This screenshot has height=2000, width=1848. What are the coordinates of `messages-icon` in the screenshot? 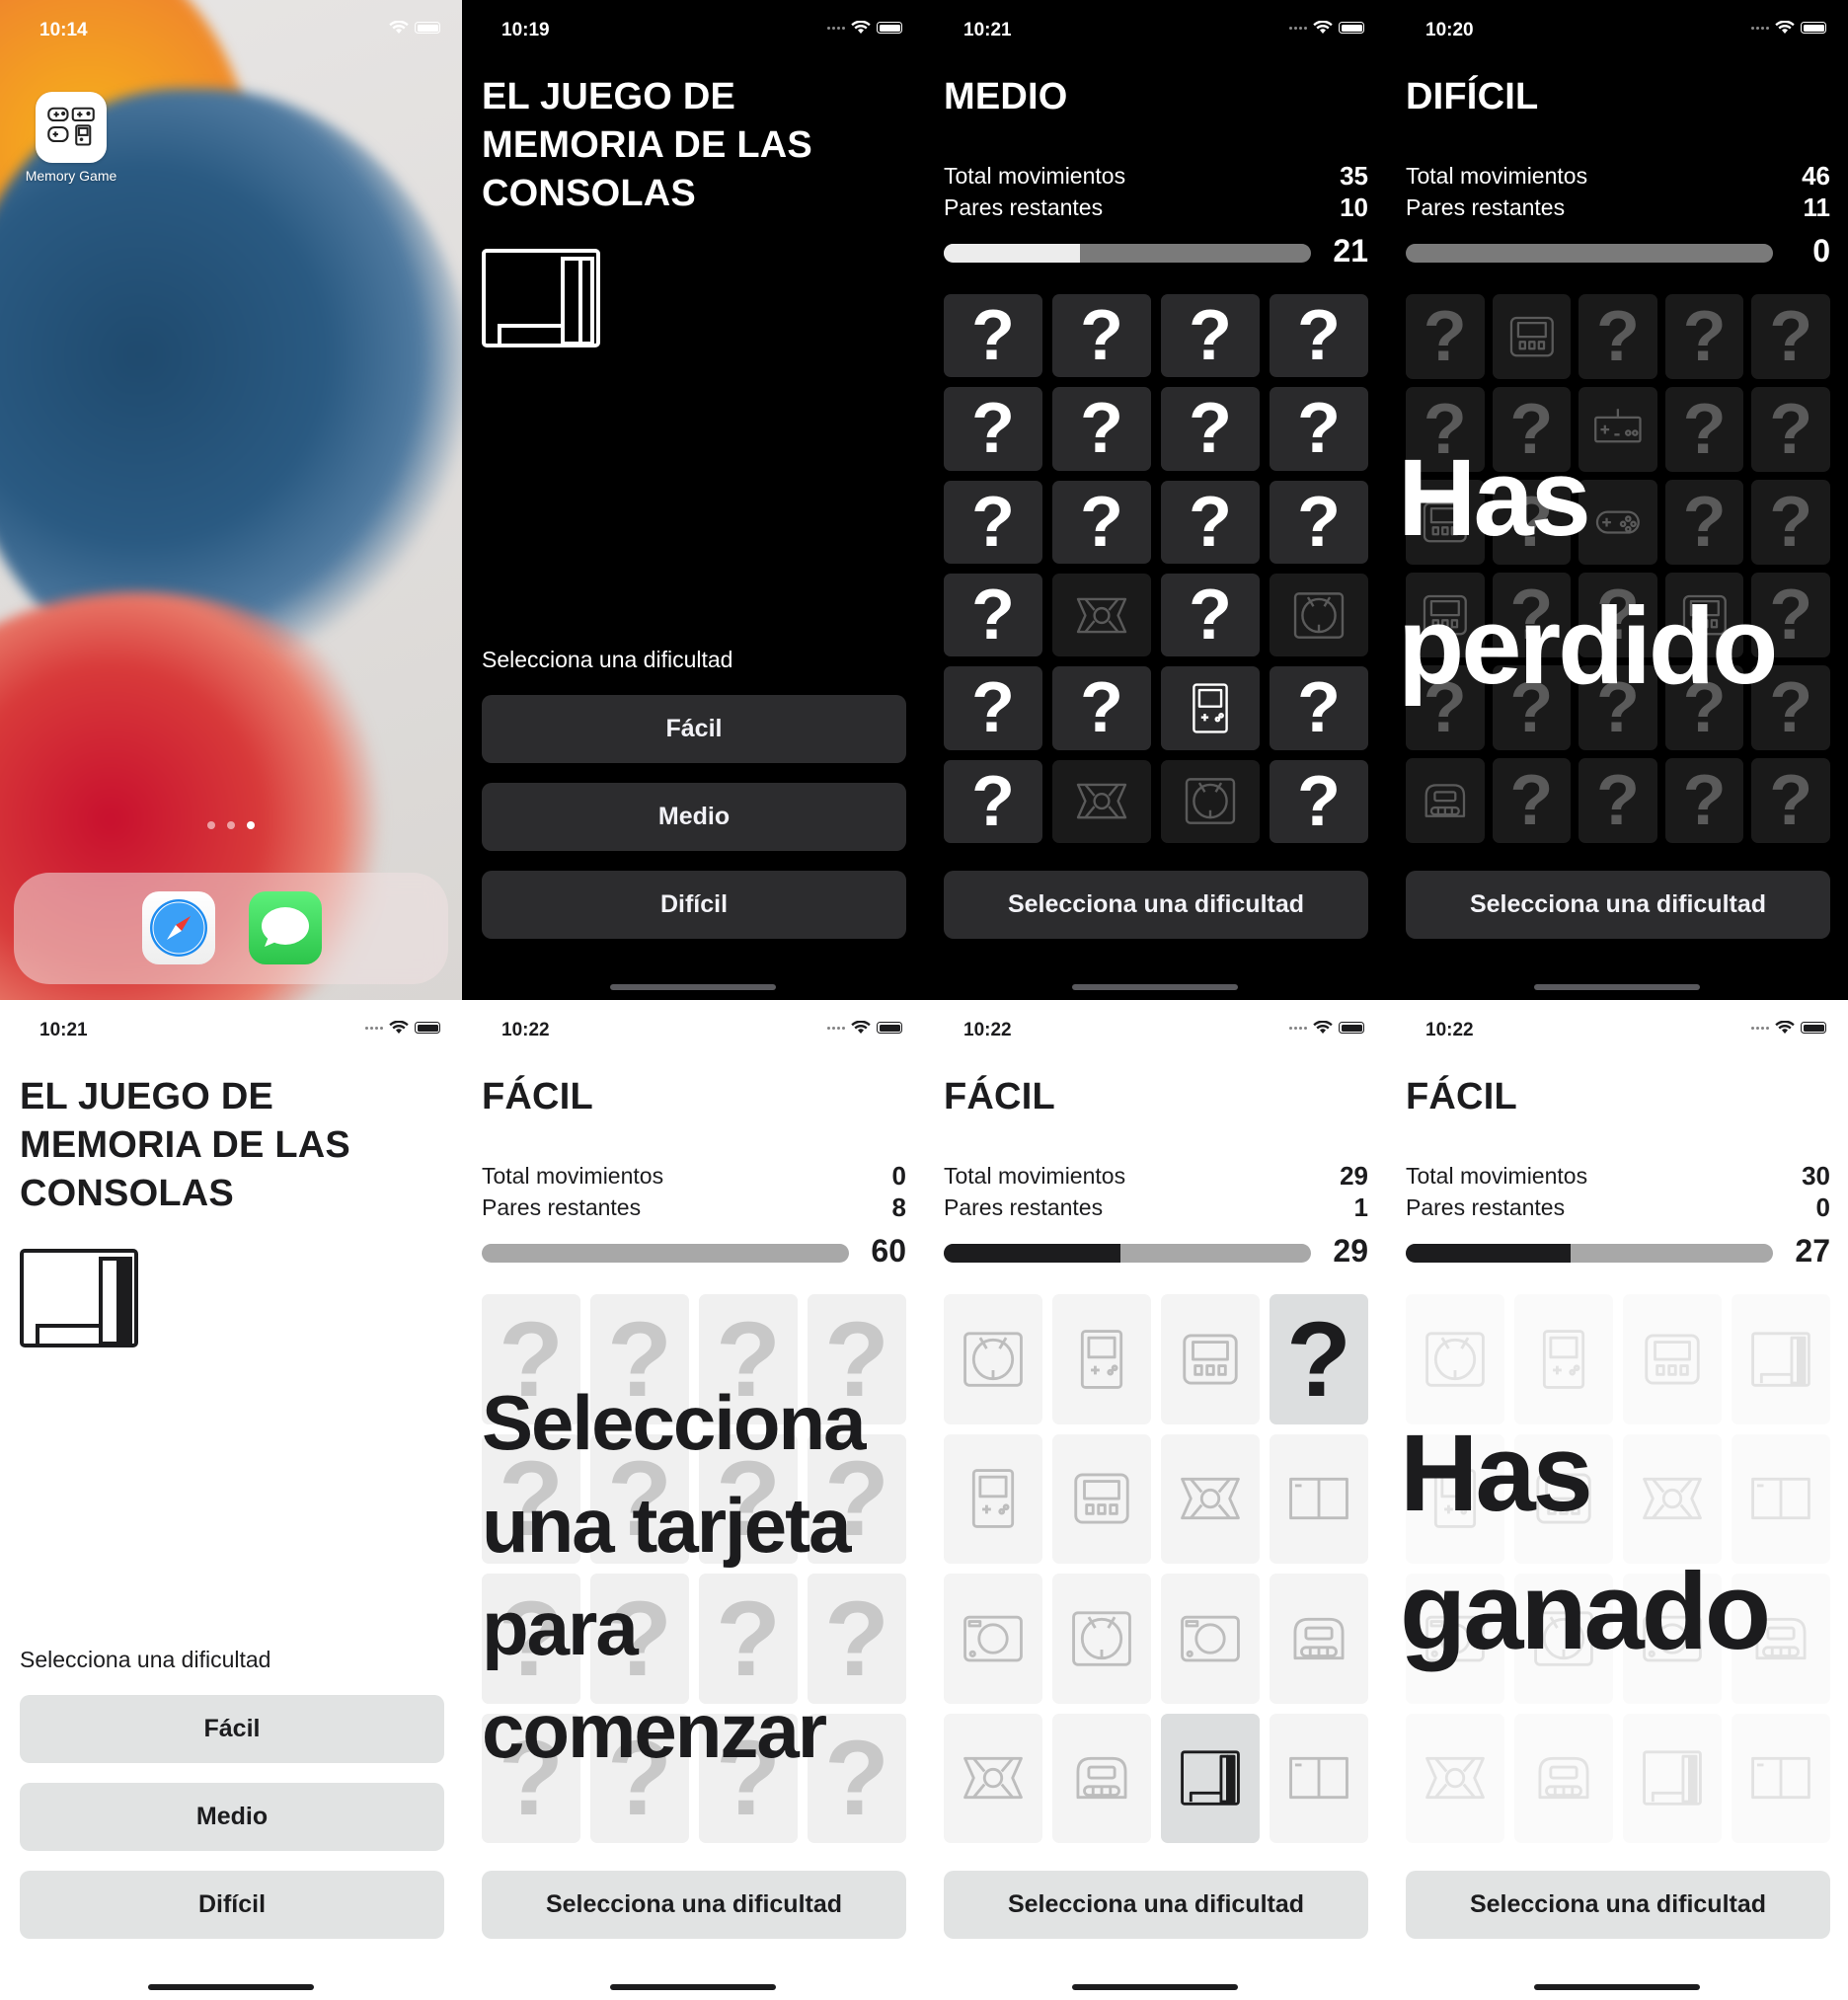 It's located at (285, 927).